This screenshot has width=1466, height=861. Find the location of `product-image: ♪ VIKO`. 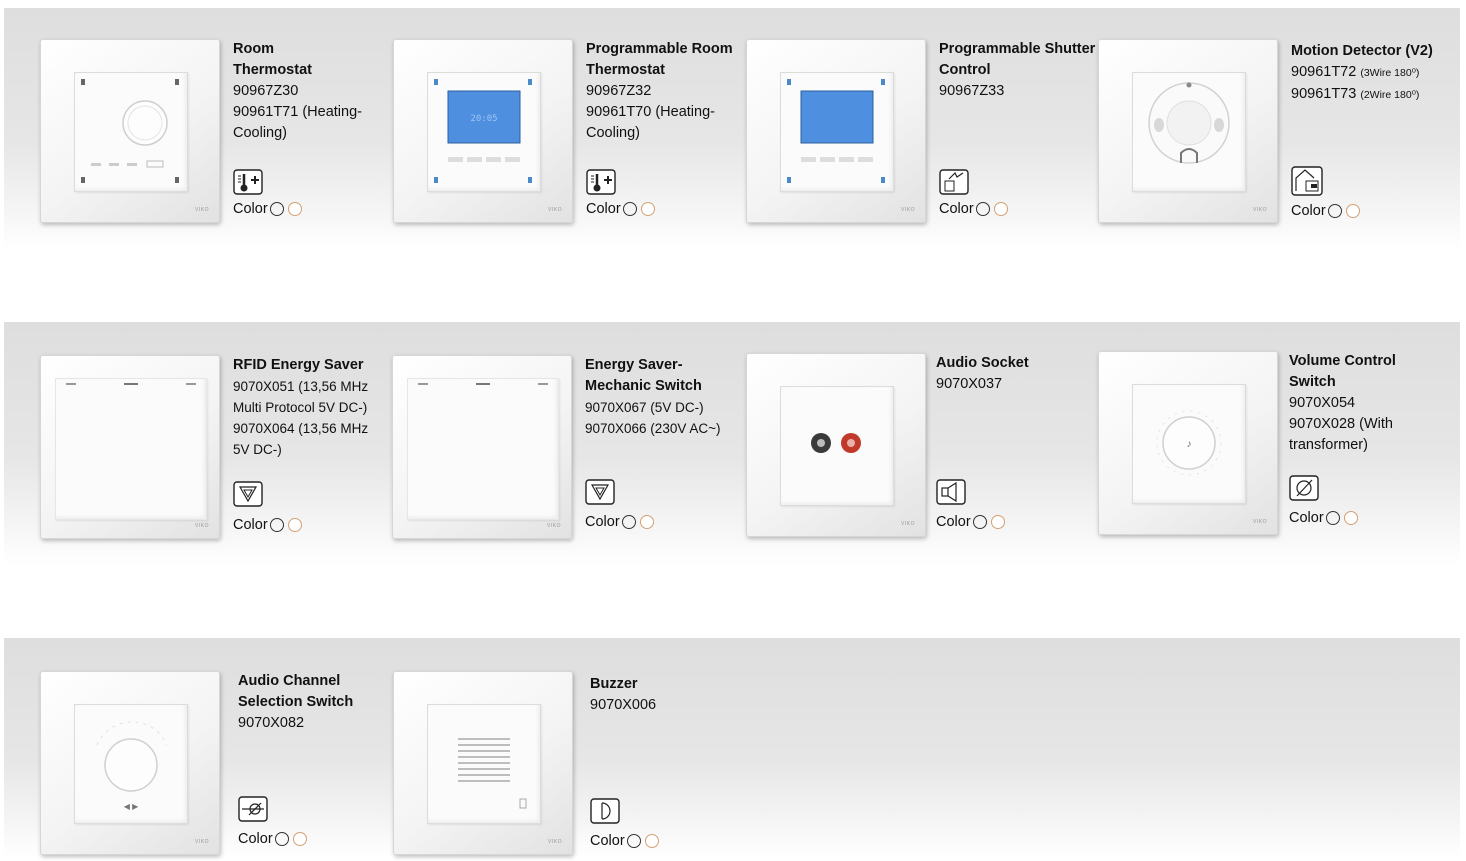

product-image: ♪ VIKO is located at coordinates (1188, 443).